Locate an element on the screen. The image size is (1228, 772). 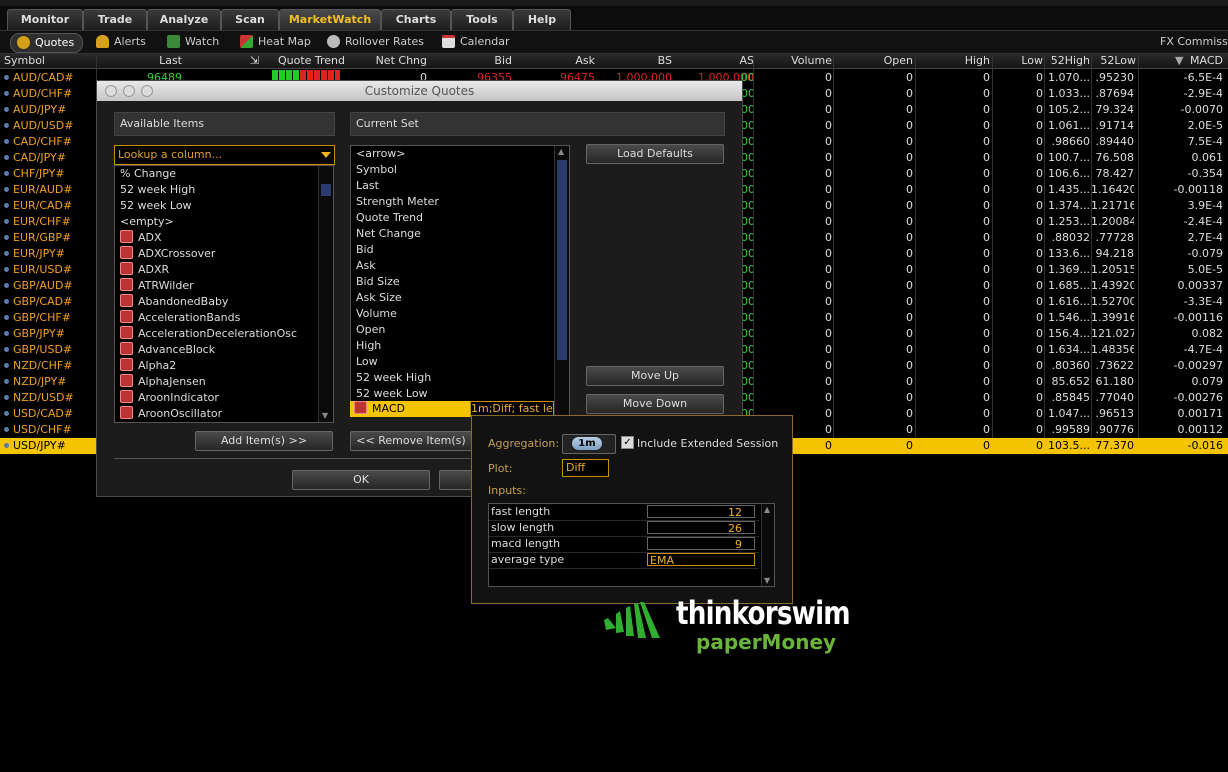
col-macd: MACD is located at coordinates (1204, 61).